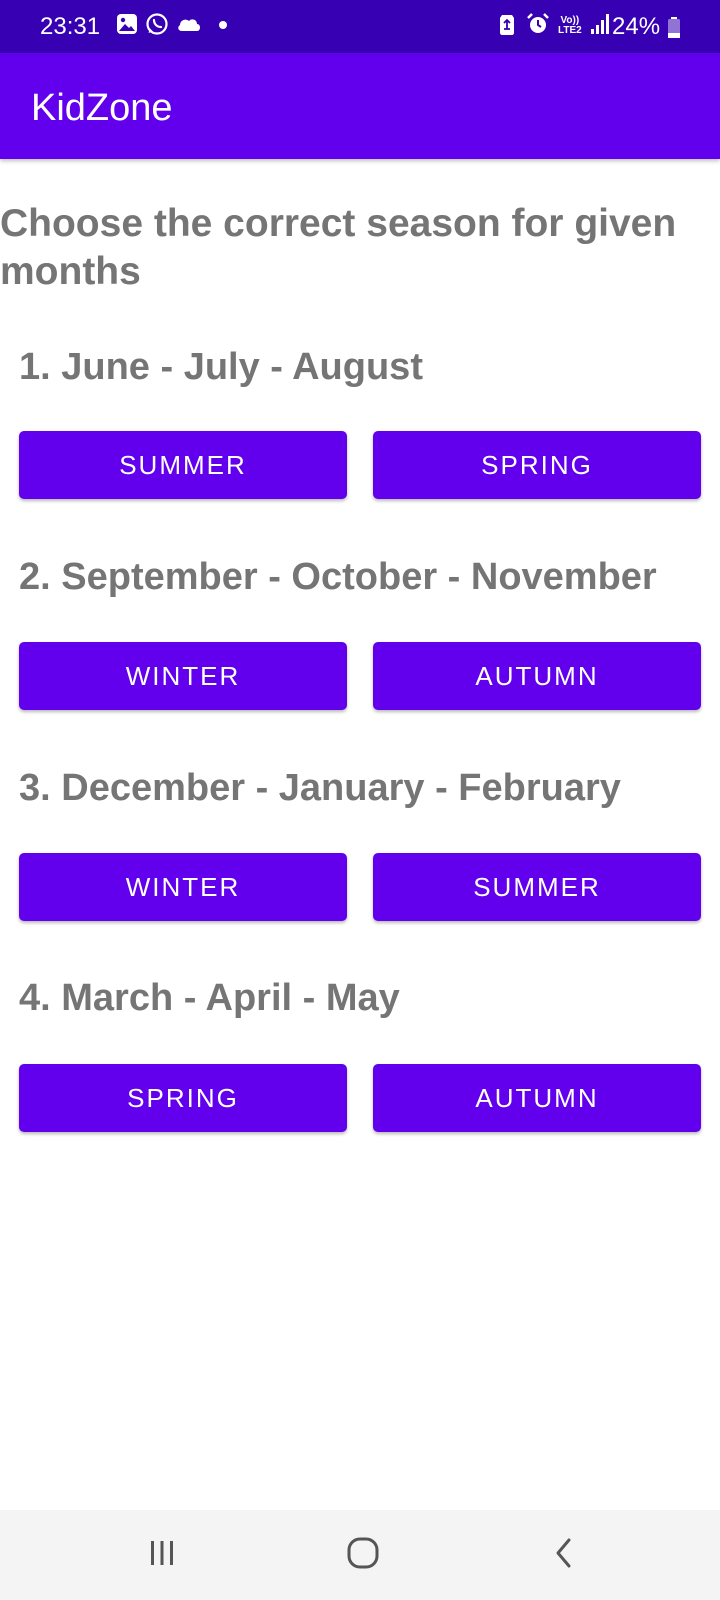 This screenshot has width=720, height=1600. What do you see at coordinates (360, 26) in the screenshot?
I see `status-bar: 23:31 Vo)) LTE2 24%` at bounding box center [360, 26].